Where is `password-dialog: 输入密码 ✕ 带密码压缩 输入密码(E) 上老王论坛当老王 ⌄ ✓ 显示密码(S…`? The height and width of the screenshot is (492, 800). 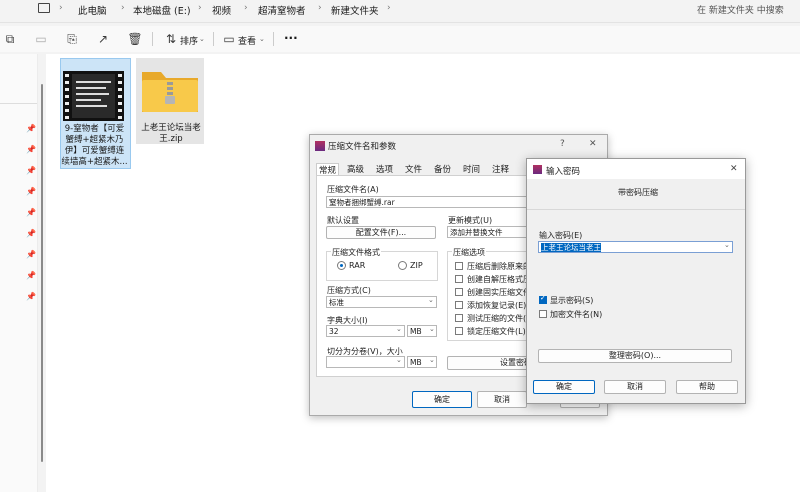
password-dialog: 输入密码 ✕ 带密码压缩 输入密码(E) 上老王论坛当老王 ⌄ ✓ 显示密码(S… is located at coordinates (636, 281).